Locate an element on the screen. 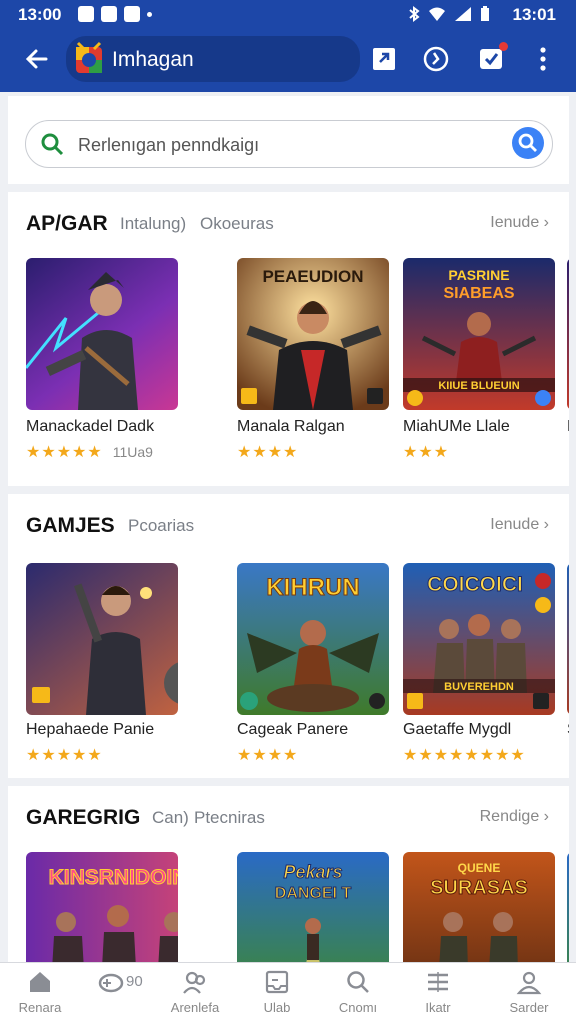  section-tab: Ptecniras is located at coordinates (229, 818).